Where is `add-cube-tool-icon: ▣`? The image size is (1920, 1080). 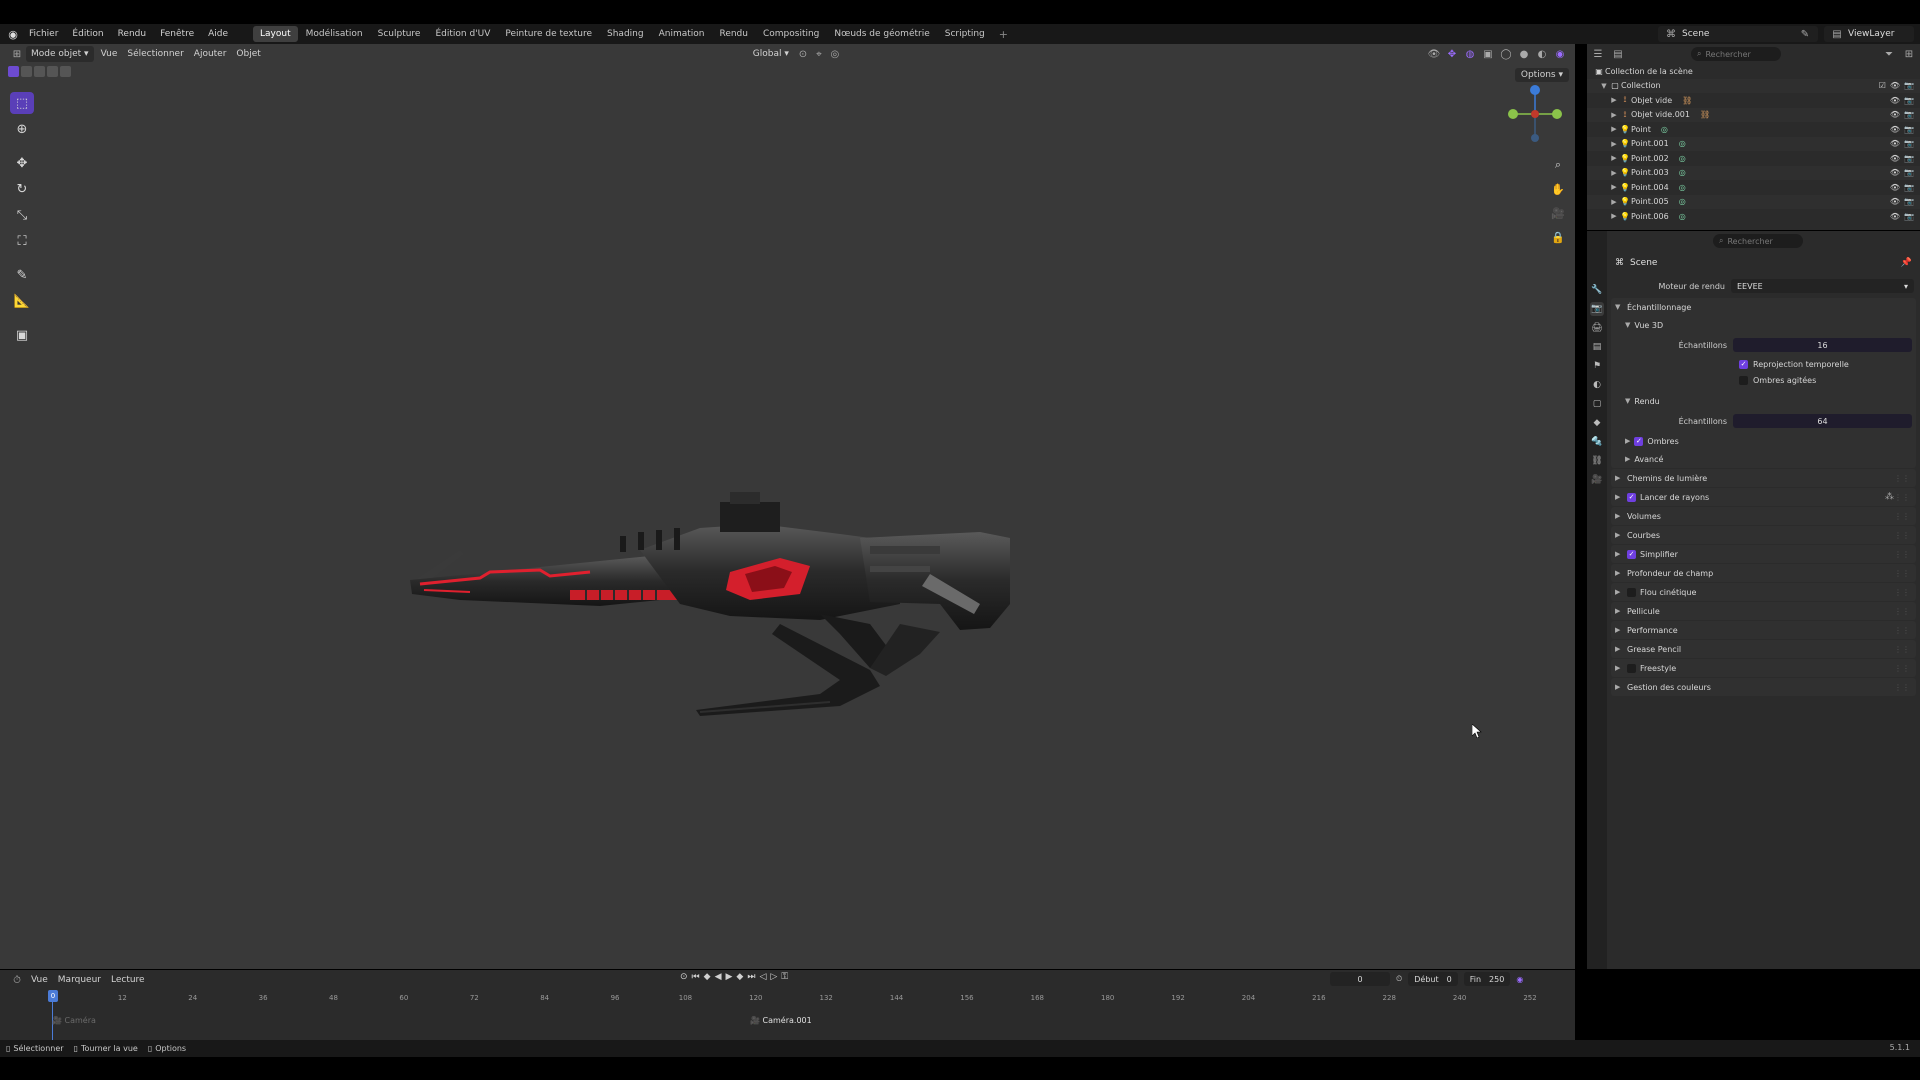
add-cube-tool-icon: ▣ is located at coordinates (22, 335).